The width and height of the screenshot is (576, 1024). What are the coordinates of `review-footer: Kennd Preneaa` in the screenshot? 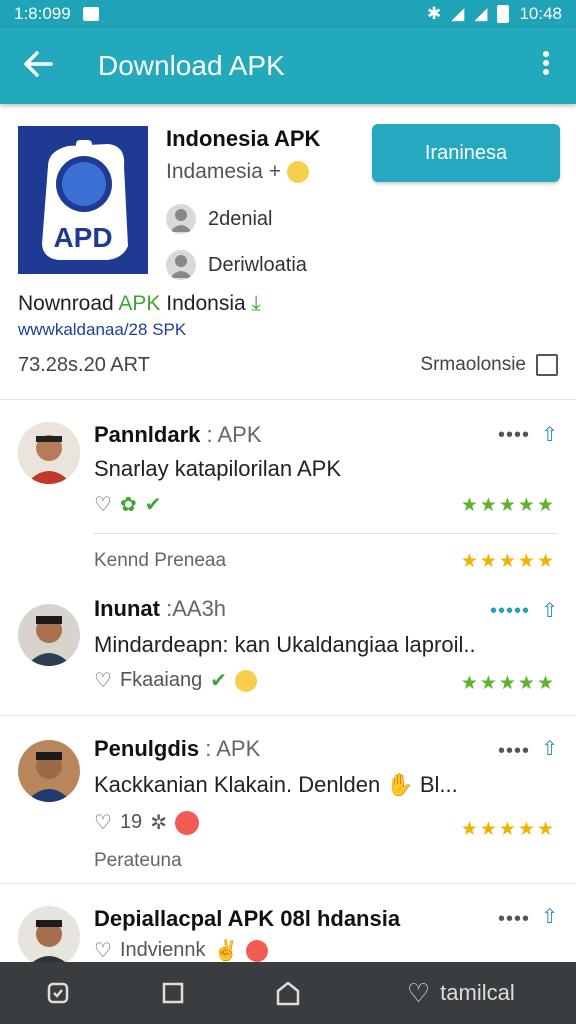 It's located at (160, 560).